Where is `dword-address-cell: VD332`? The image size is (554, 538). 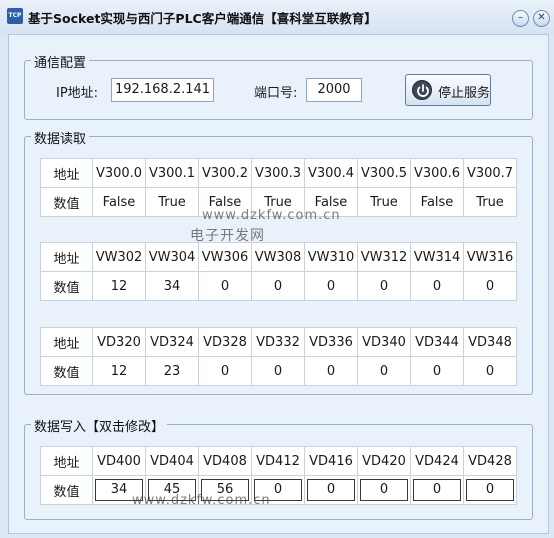 dword-address-cell: VD332 is located at coordinates (278, 342).